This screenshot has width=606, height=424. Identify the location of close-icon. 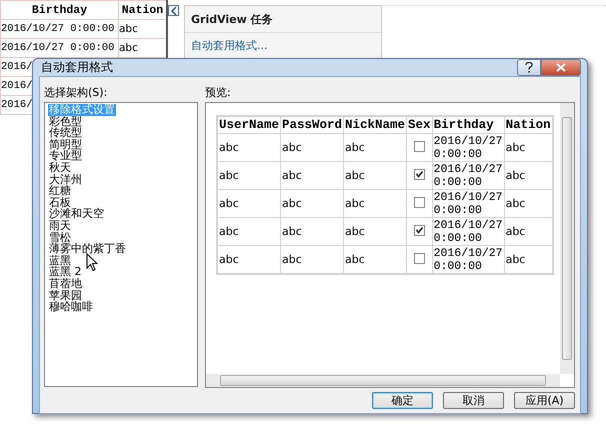
(561, 67).